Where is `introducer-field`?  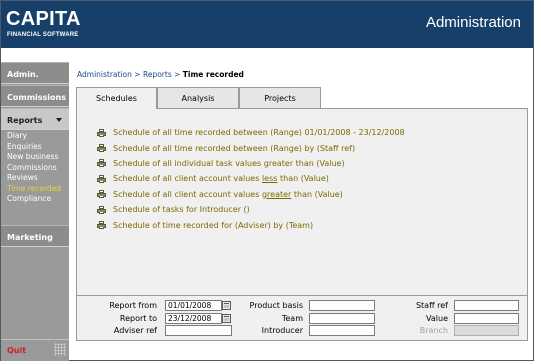 introducer-field is located at coordinates (342, 330).